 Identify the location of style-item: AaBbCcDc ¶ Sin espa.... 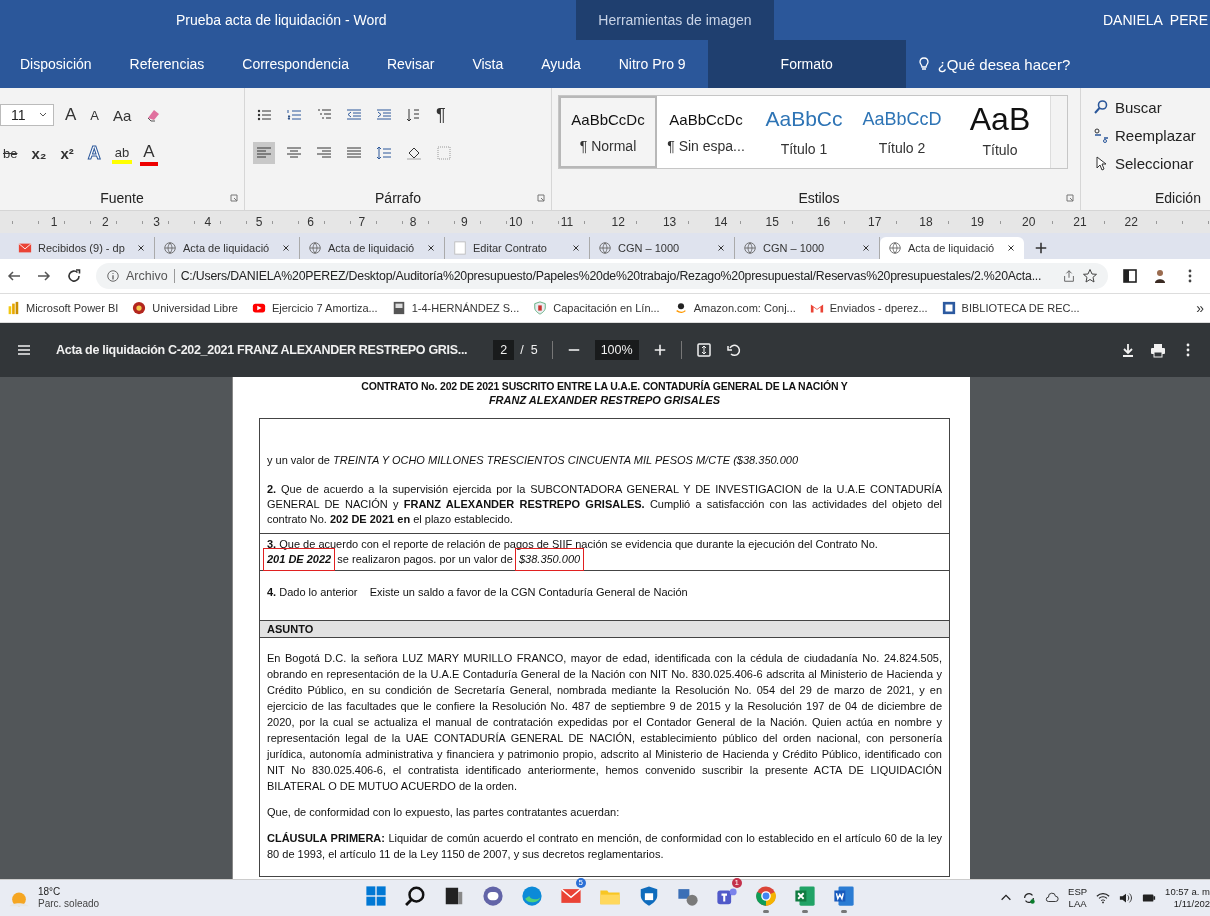
(706, 132).